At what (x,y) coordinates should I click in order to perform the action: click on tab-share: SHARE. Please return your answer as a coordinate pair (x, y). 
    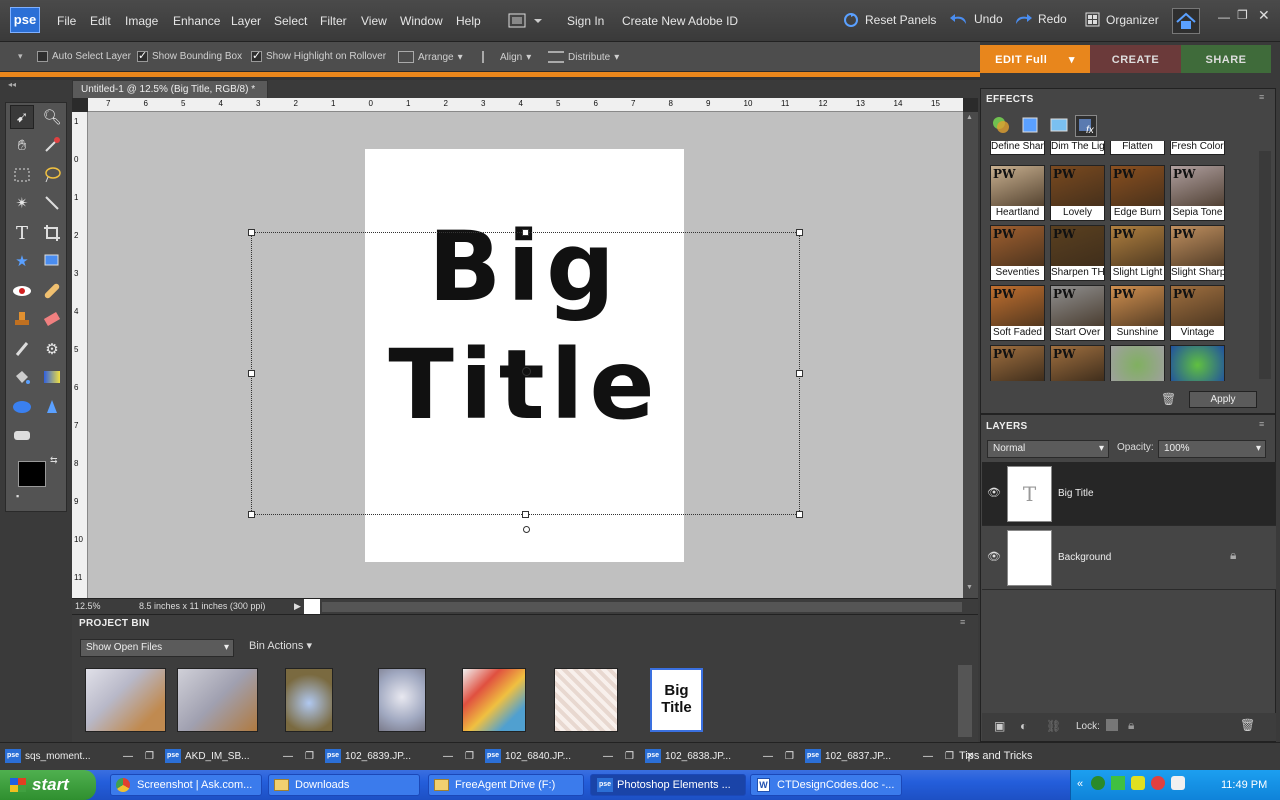
    Looking at the image, I should click on (1226, 59).